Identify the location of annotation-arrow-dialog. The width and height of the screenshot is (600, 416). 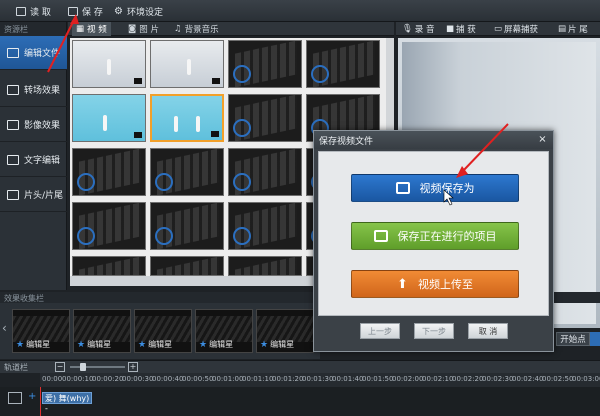
(485, 148).